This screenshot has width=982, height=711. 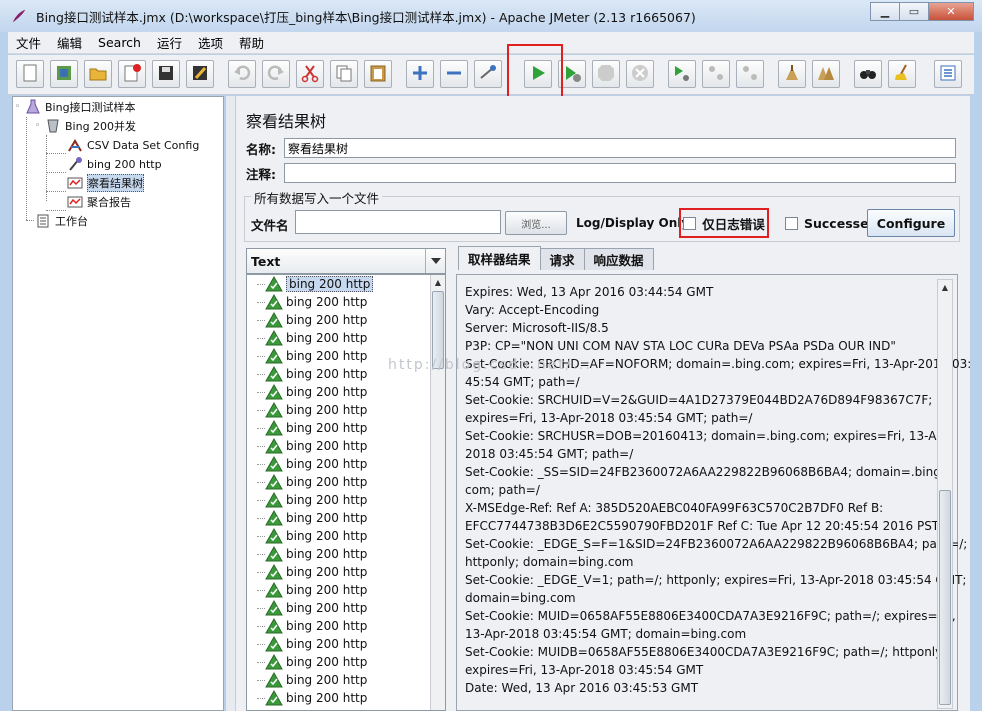 I want to click on maximize-button: ▭, so click(x=914, y=11).